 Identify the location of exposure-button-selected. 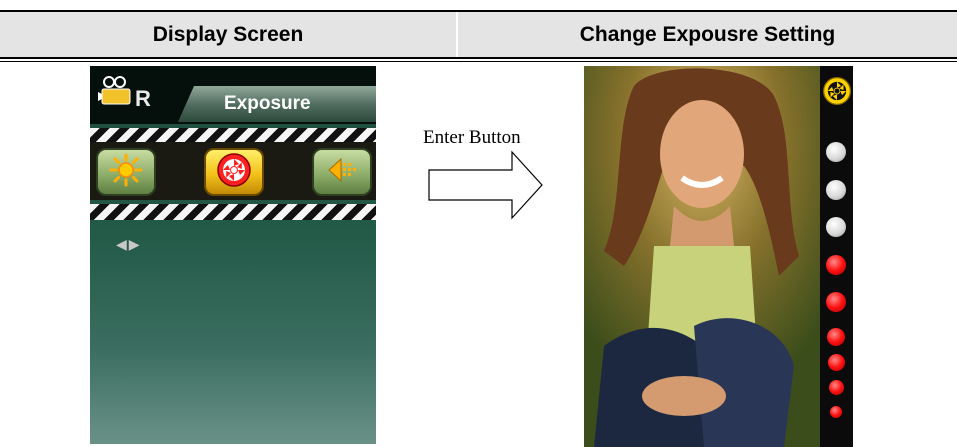
(234, 172).